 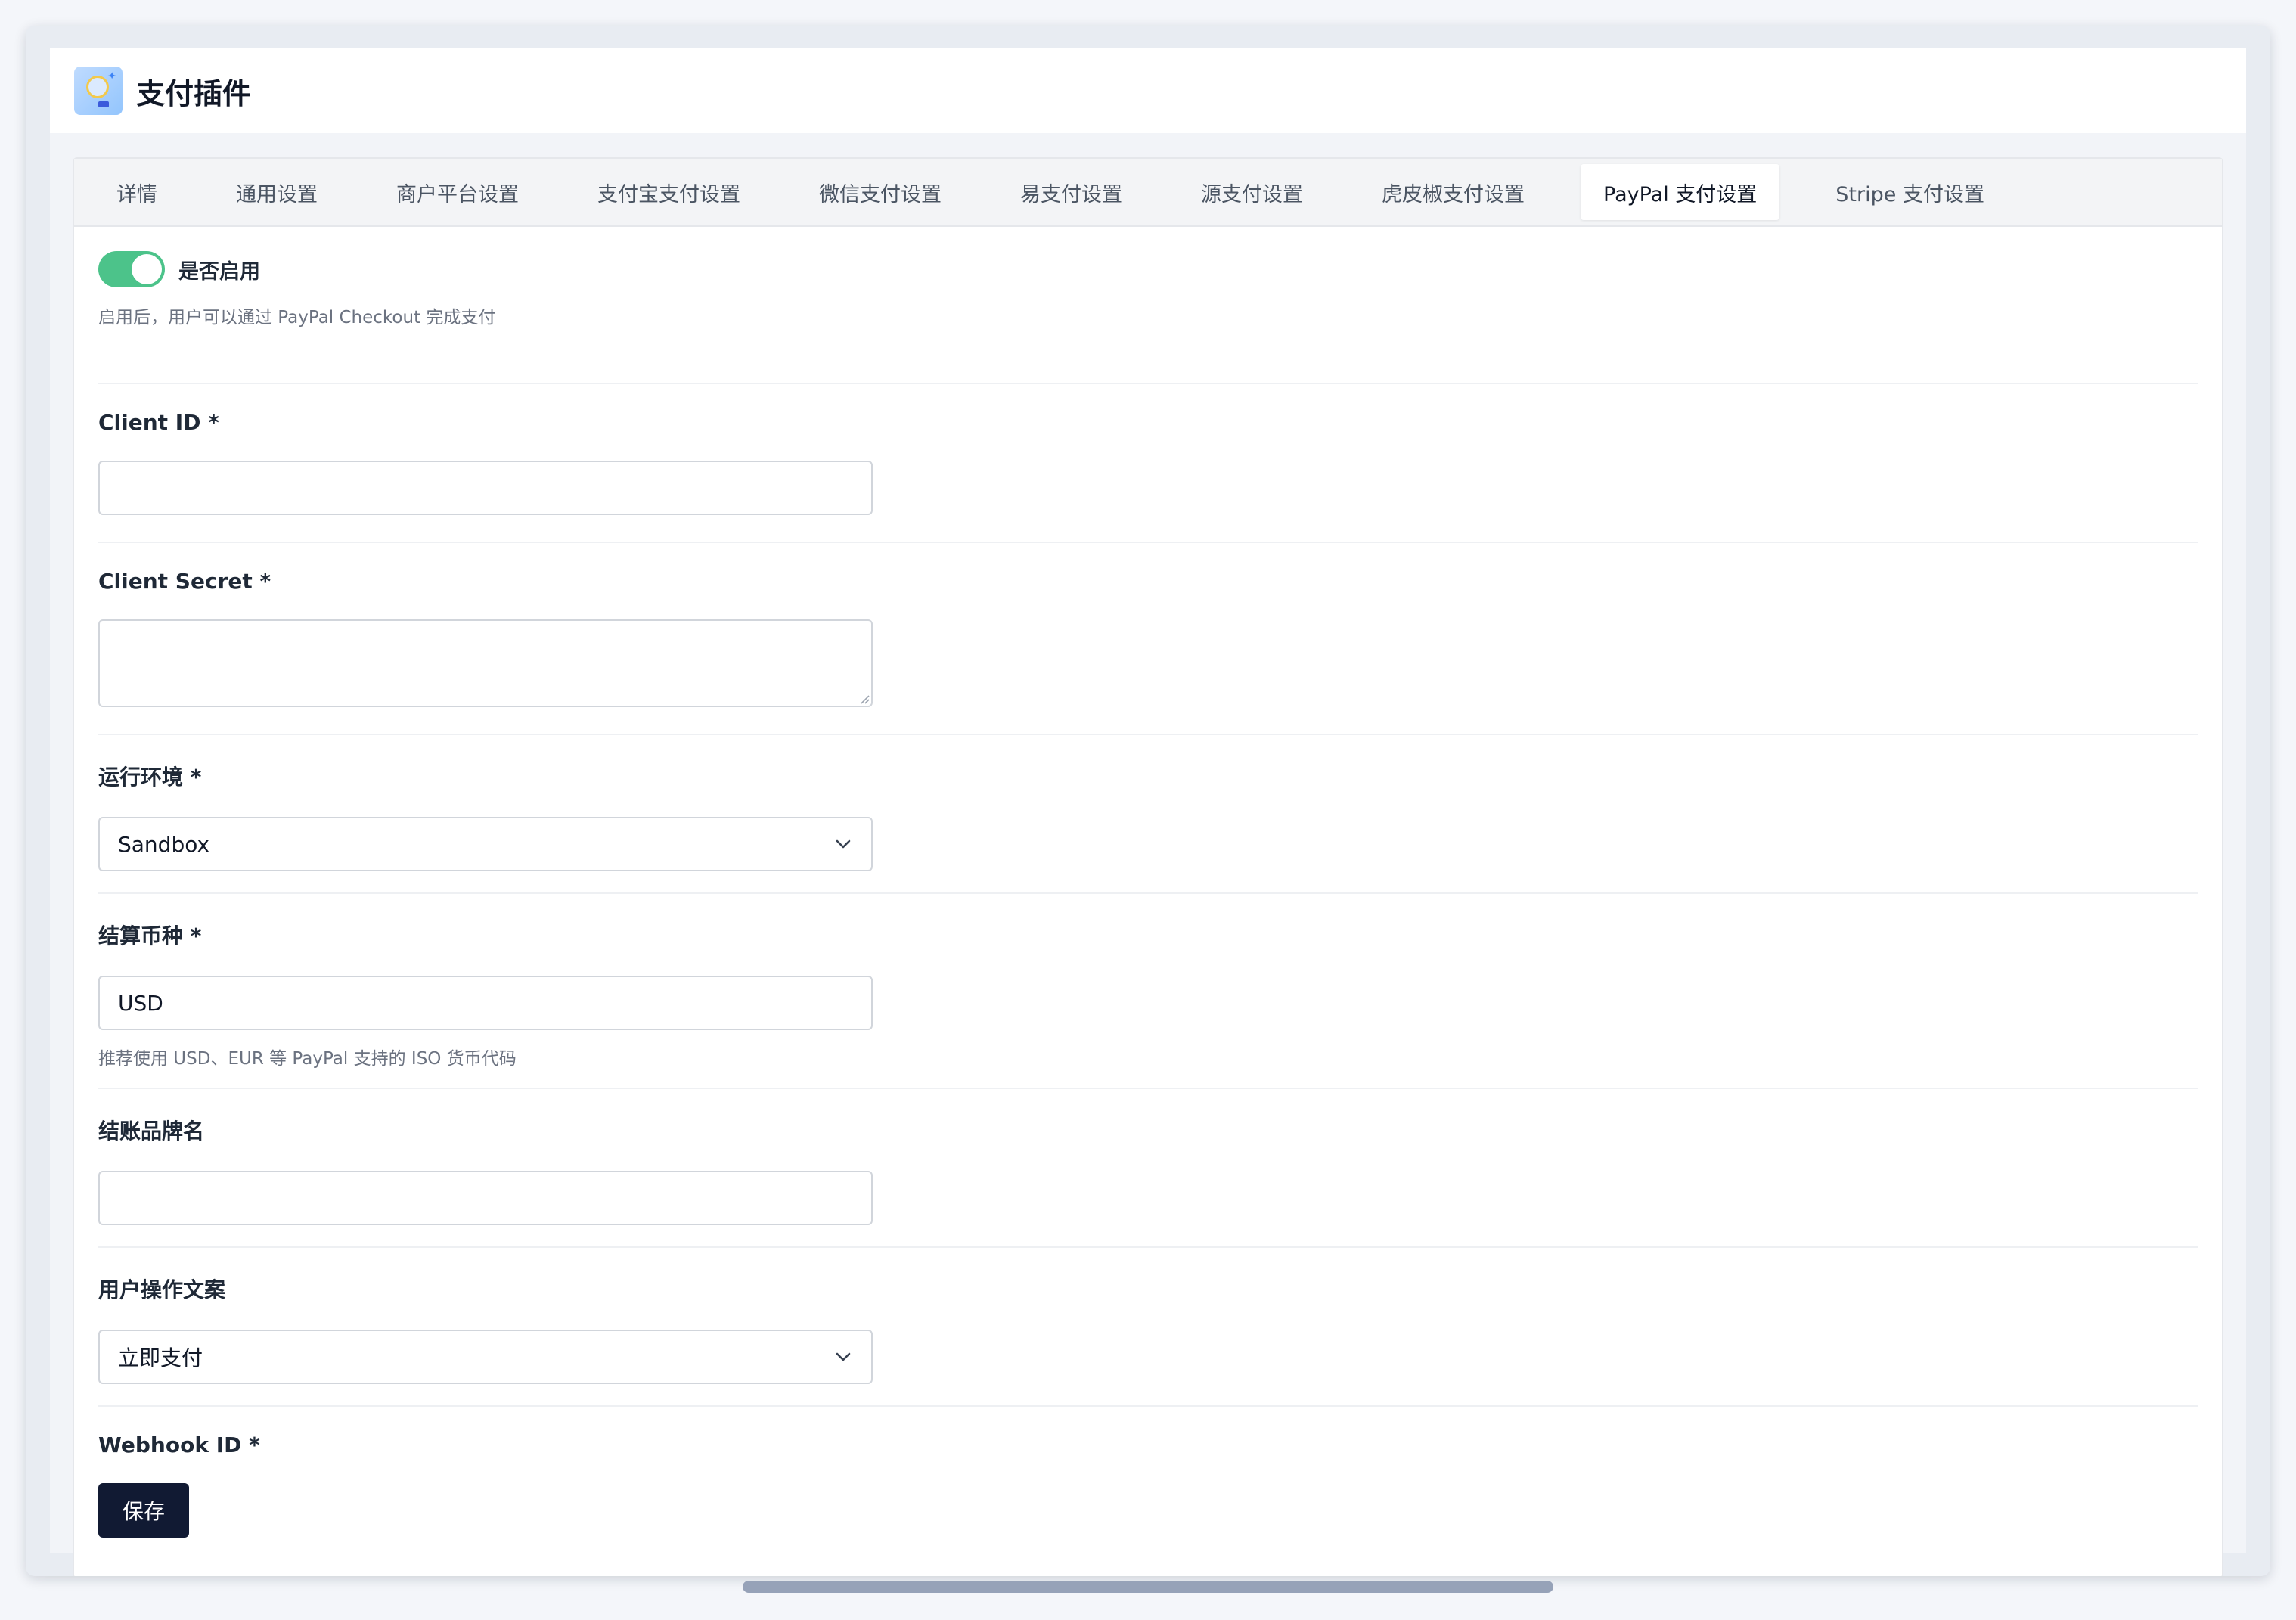 I want to click on tab-alipay-settings: 支付宝支付设置, so click(x=669, y=192).